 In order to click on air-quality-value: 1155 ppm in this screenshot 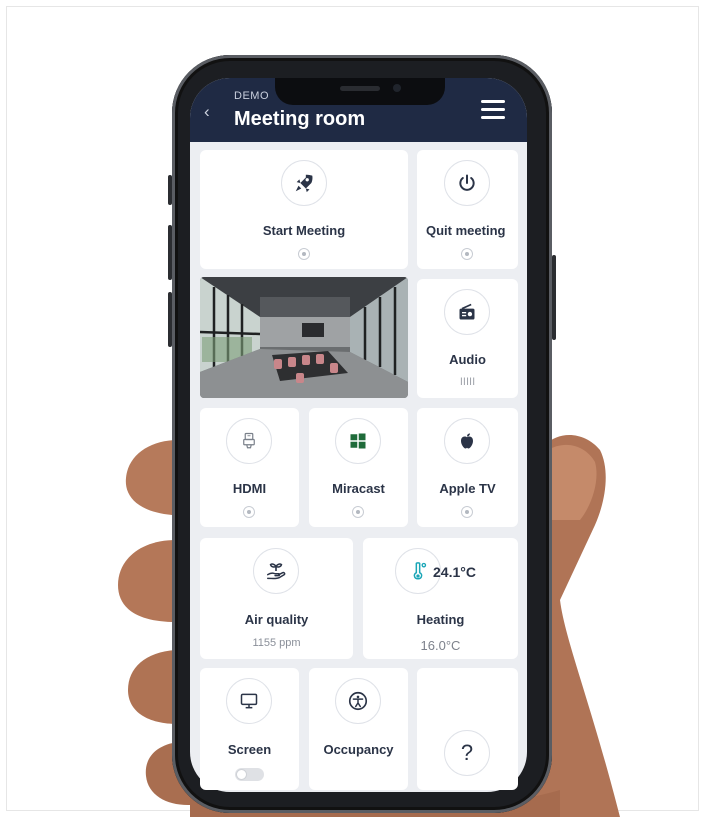, I will do `click(276, 643)`.